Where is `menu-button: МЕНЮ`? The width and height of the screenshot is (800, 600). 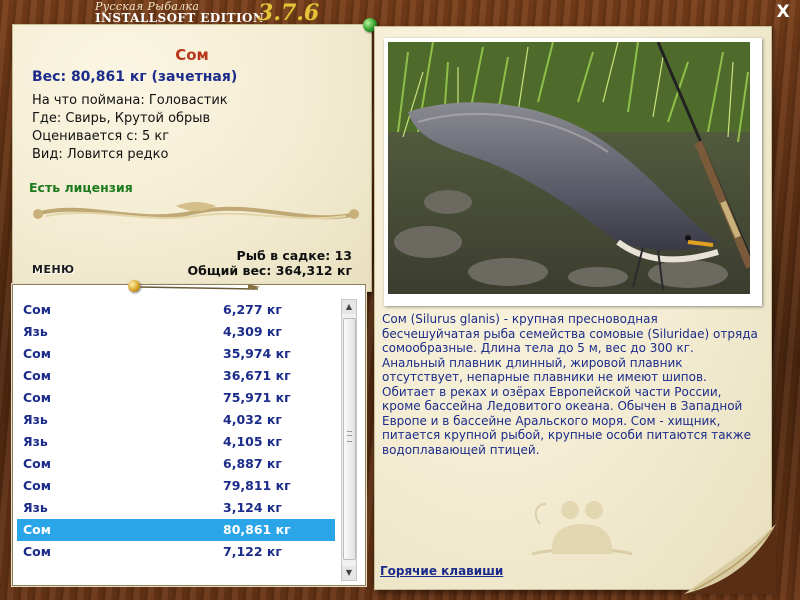 menu-button: МЕНЮ is located at coordinates (53, 269).